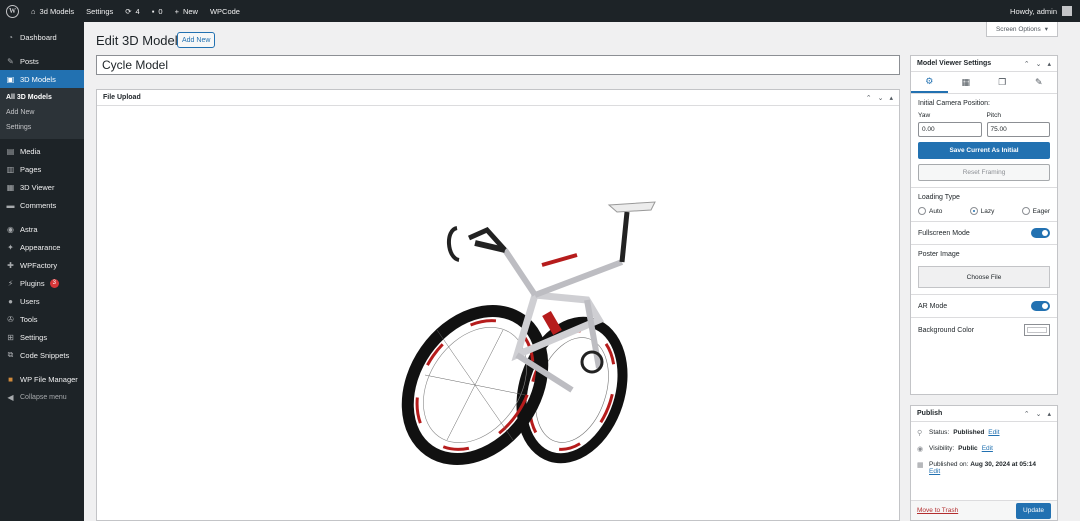 This screenshot has height=521, width=1080. What do you see at coordinates (498, 65) in the screenshot?
I see `post-title-input: Cycle Model` at bounding box center [498, 65].